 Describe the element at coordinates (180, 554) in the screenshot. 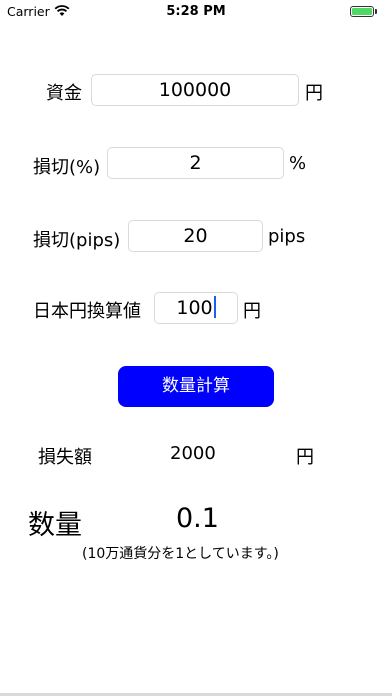

I see `quantity-note: (10万通貨分を1としています。)` at that location.